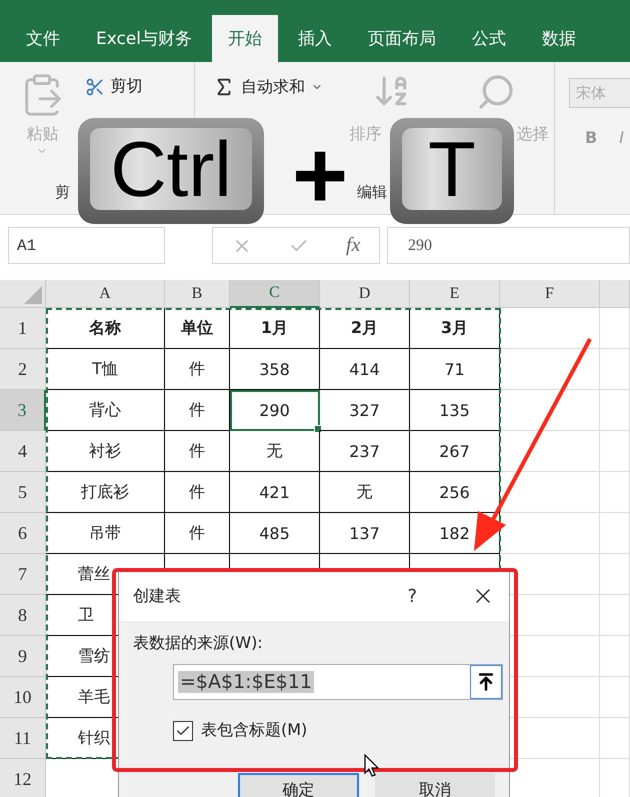  I want to click on upload-arrow-icon, so click(486, 682).